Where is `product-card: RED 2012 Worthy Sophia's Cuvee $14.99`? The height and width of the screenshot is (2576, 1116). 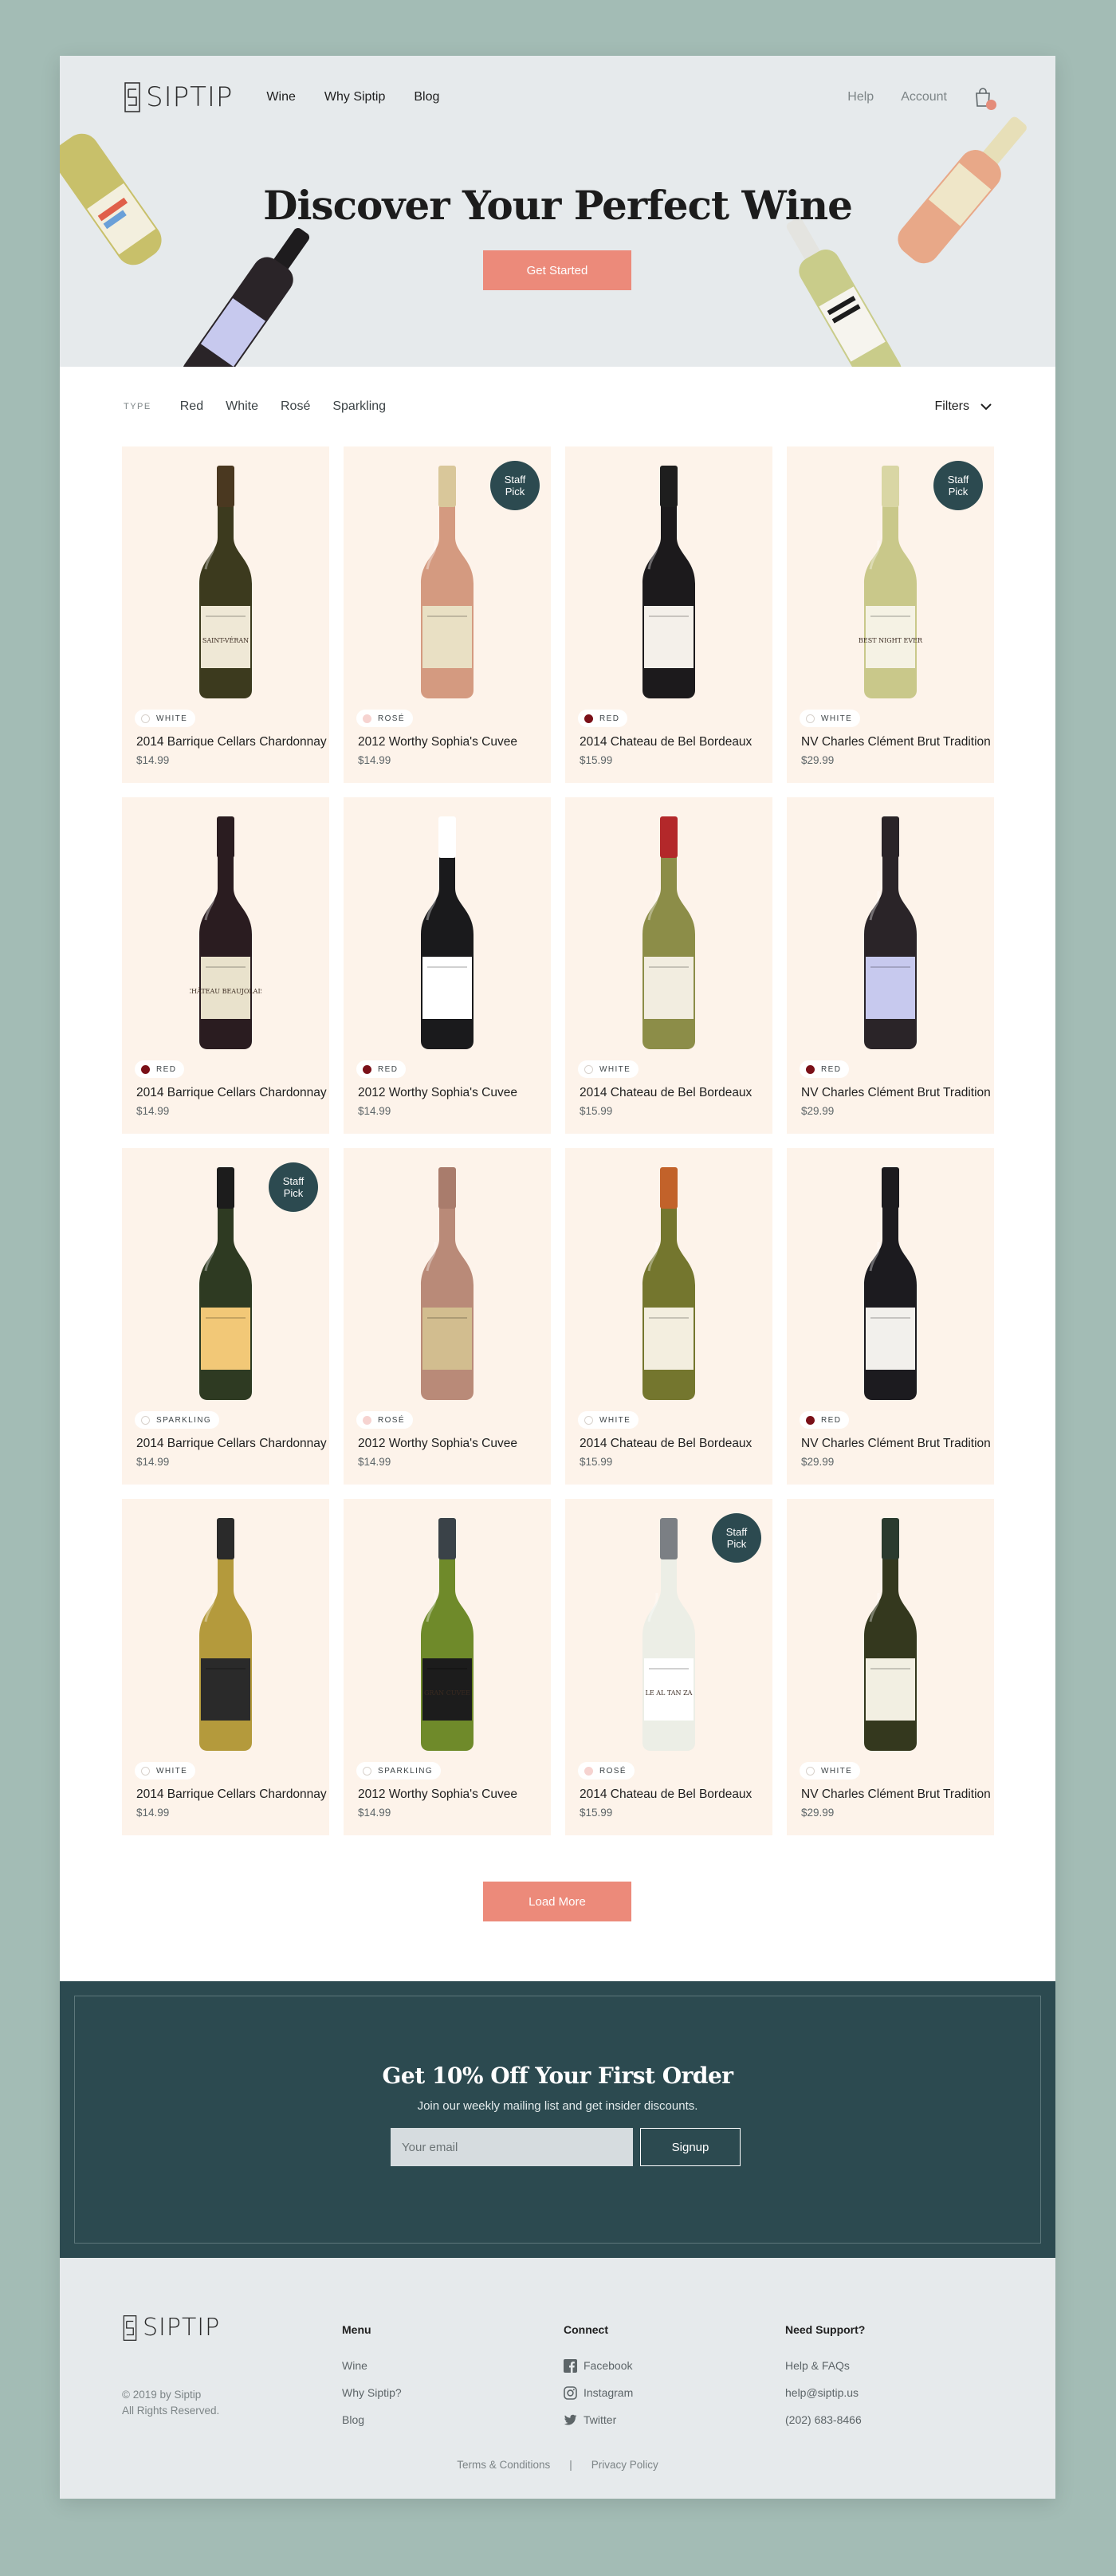
product-card: RED 2012 Worthy Sophia's Cuvee $14.99 is located at coordinates (448, 966).